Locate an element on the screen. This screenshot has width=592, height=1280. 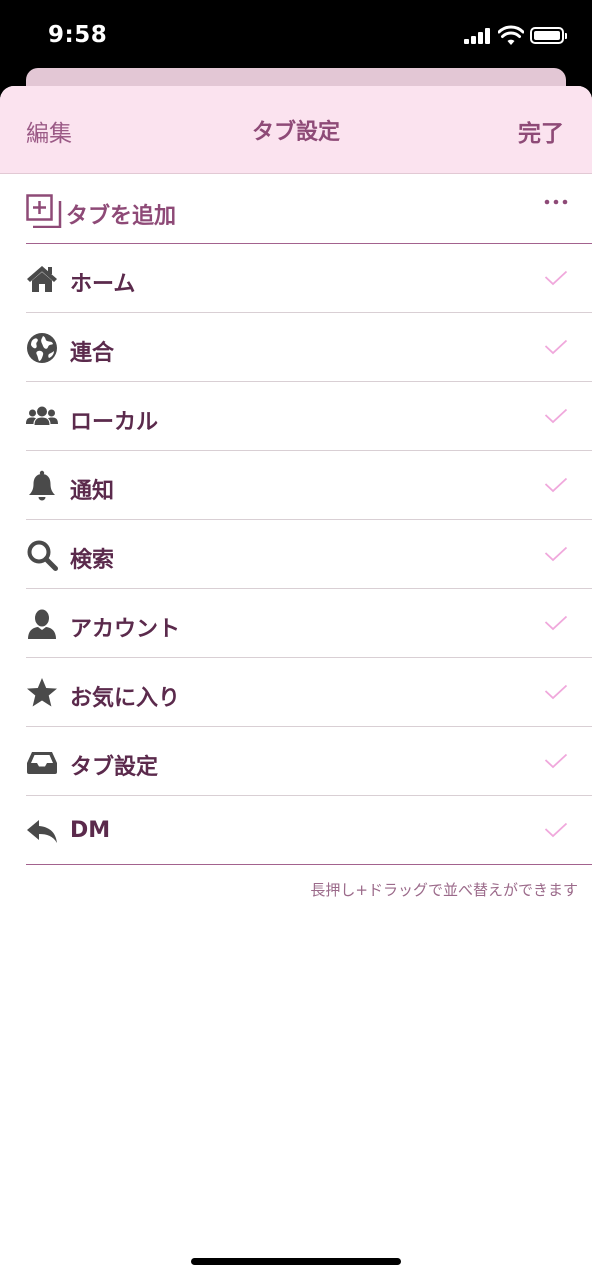
tab-label: お気に入り is located at coordinates (125, 698).